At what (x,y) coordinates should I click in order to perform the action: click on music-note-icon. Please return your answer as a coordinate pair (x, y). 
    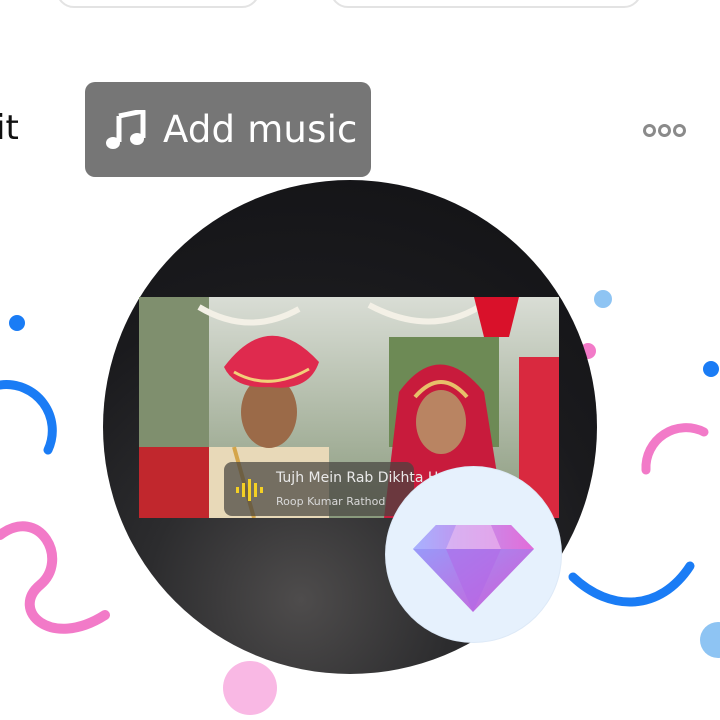
    Looking at the image, I should click on (126, 129).